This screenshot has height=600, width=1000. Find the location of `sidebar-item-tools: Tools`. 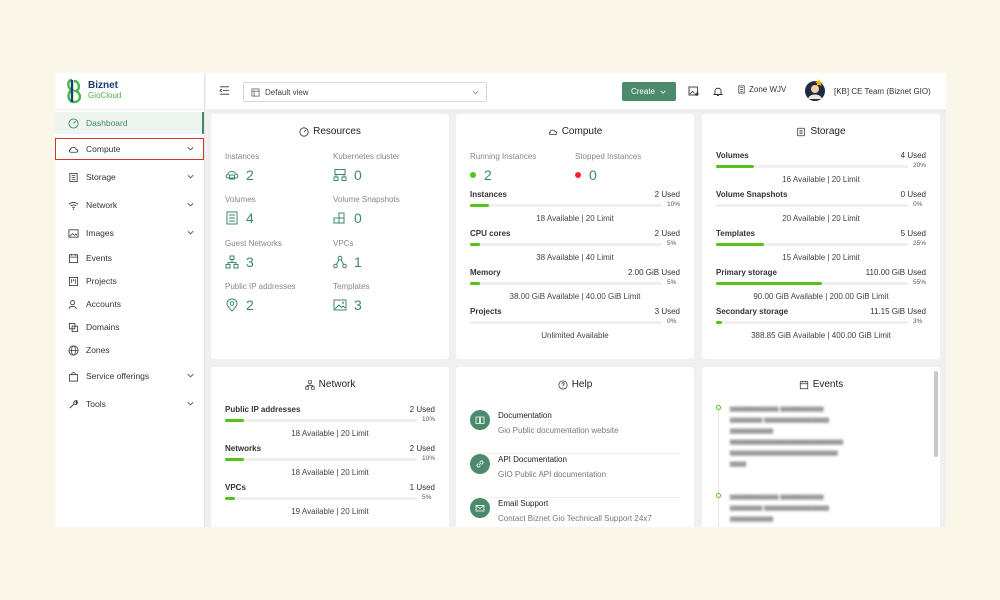

sidebar-item-tools: Tools is located at coordinates (129, 404).